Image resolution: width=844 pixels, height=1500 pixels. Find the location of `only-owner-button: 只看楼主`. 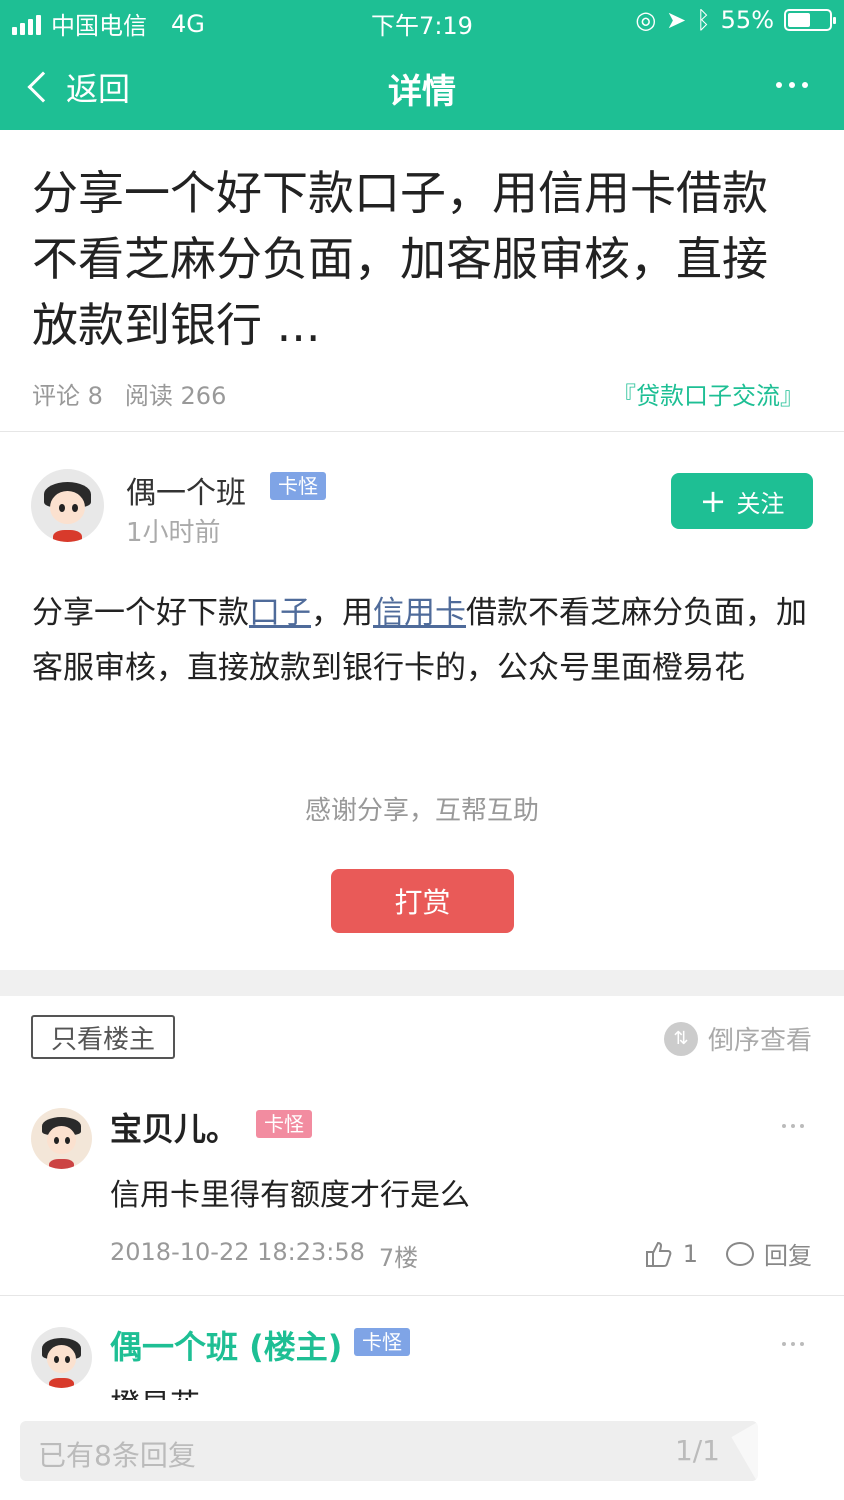

only-owner-button: 只看楼主 is located at coordinates (103, 1037).